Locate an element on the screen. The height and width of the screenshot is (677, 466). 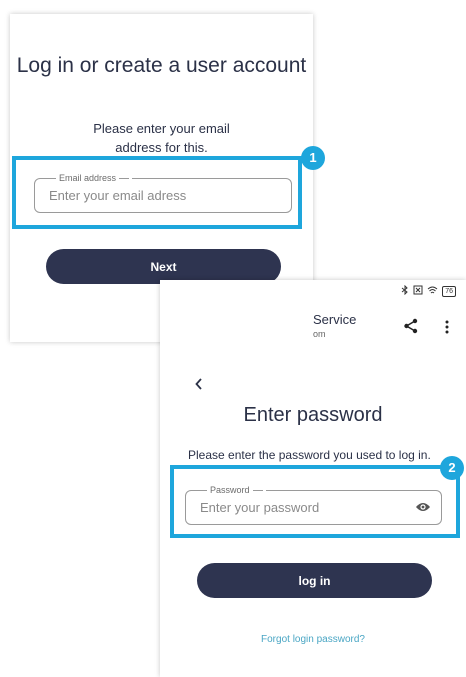
password-field-highlight is located at coordinates (315, 501).